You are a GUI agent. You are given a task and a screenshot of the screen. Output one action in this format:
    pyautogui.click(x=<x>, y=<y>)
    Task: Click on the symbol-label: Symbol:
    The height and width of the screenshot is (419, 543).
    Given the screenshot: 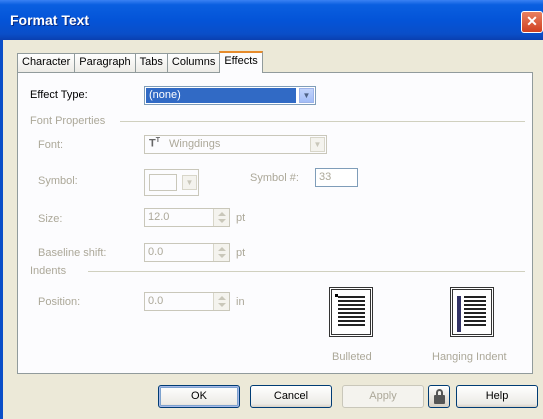 What is the action you would take?
    pyautogui.click(x=58, y=181)
    